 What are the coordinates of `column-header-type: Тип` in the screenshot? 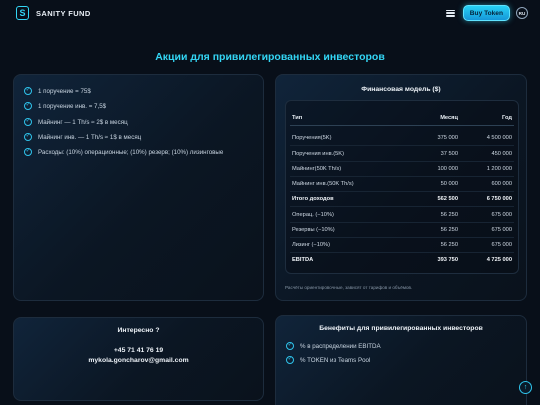 It's located at (297, 118).